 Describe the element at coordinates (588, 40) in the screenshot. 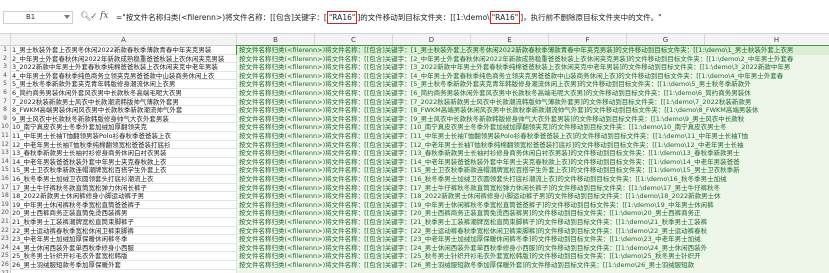

I see `column-header-f: F` at that location.